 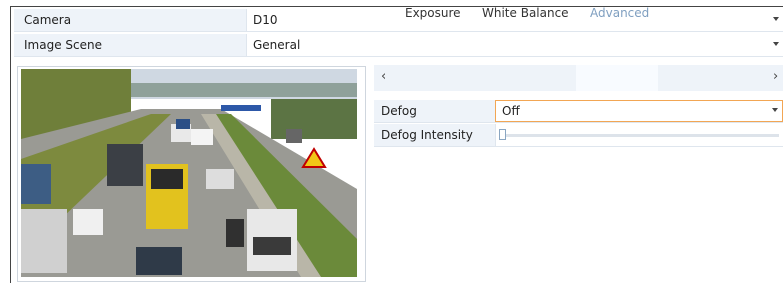 I want to click on tab-advanced: Advanced, so click(x=619, y=13).